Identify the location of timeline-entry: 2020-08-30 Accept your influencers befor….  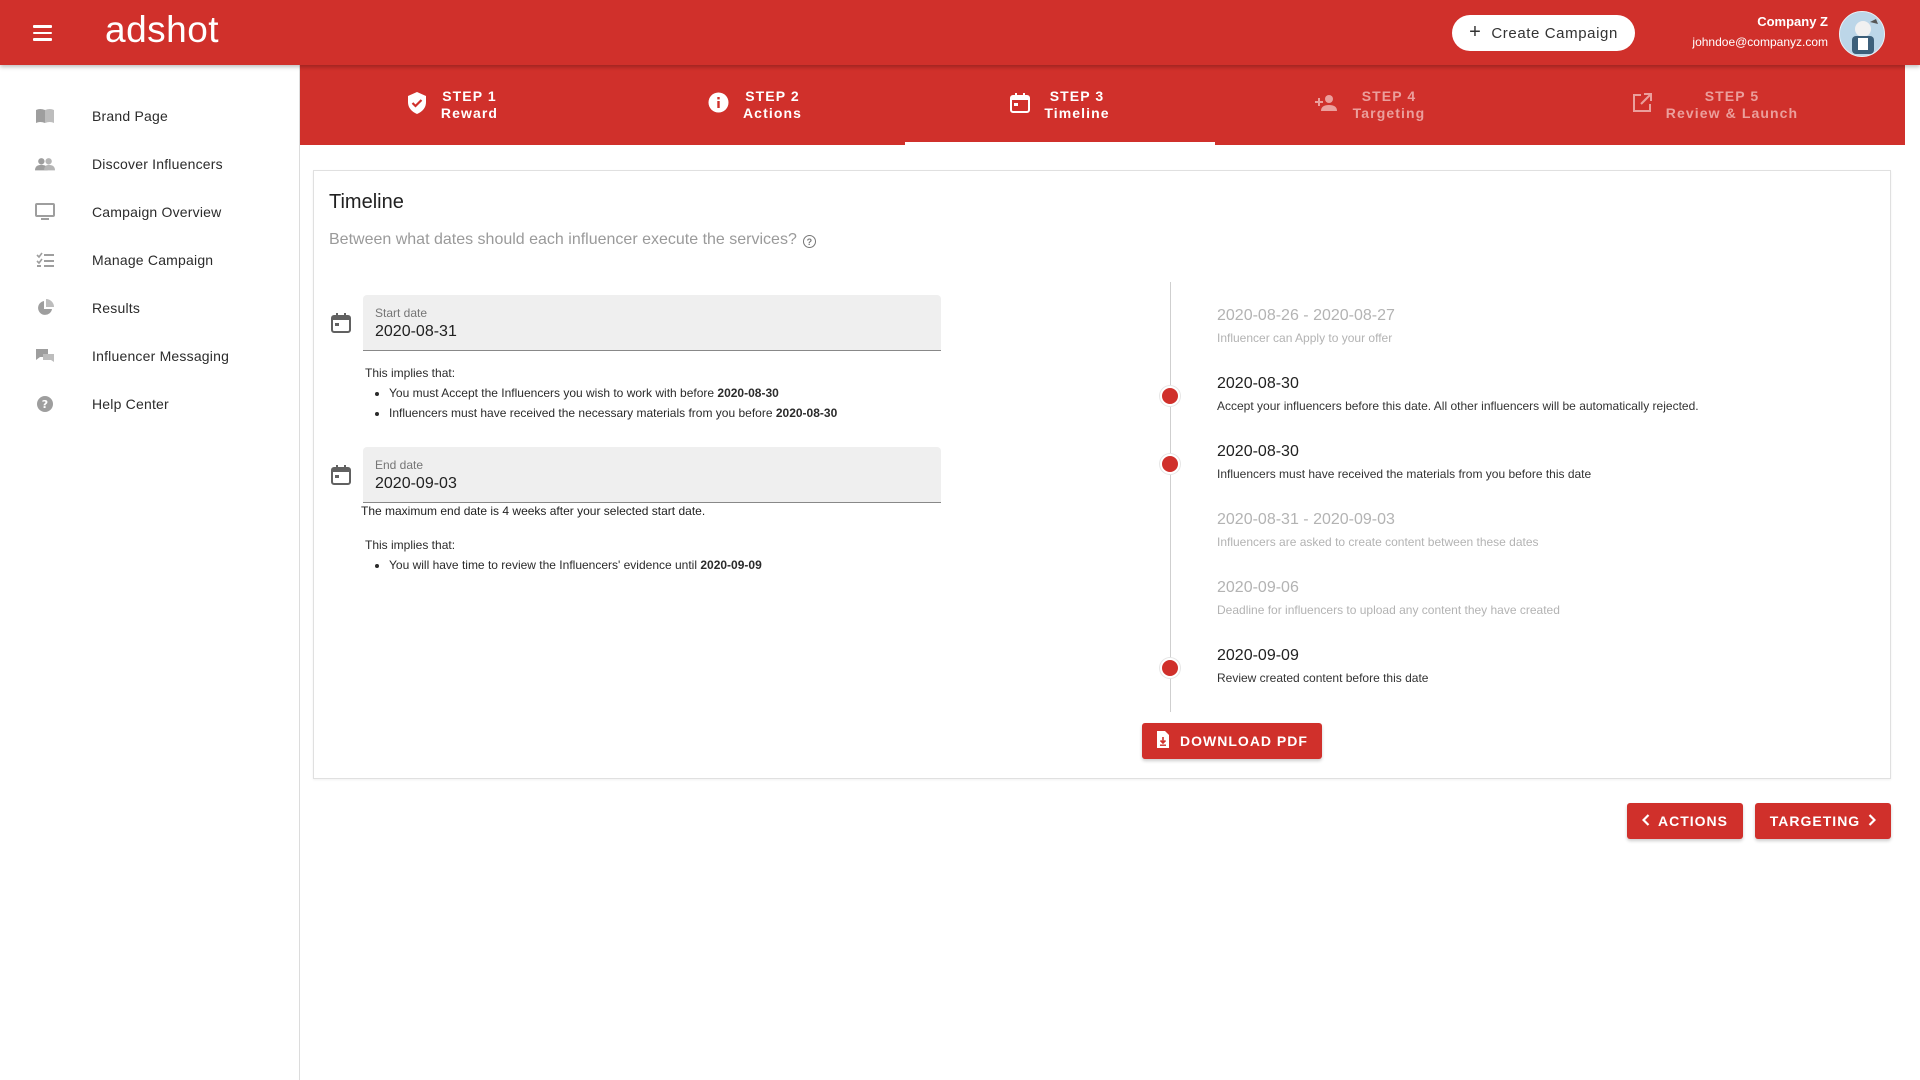
(1458, 394).